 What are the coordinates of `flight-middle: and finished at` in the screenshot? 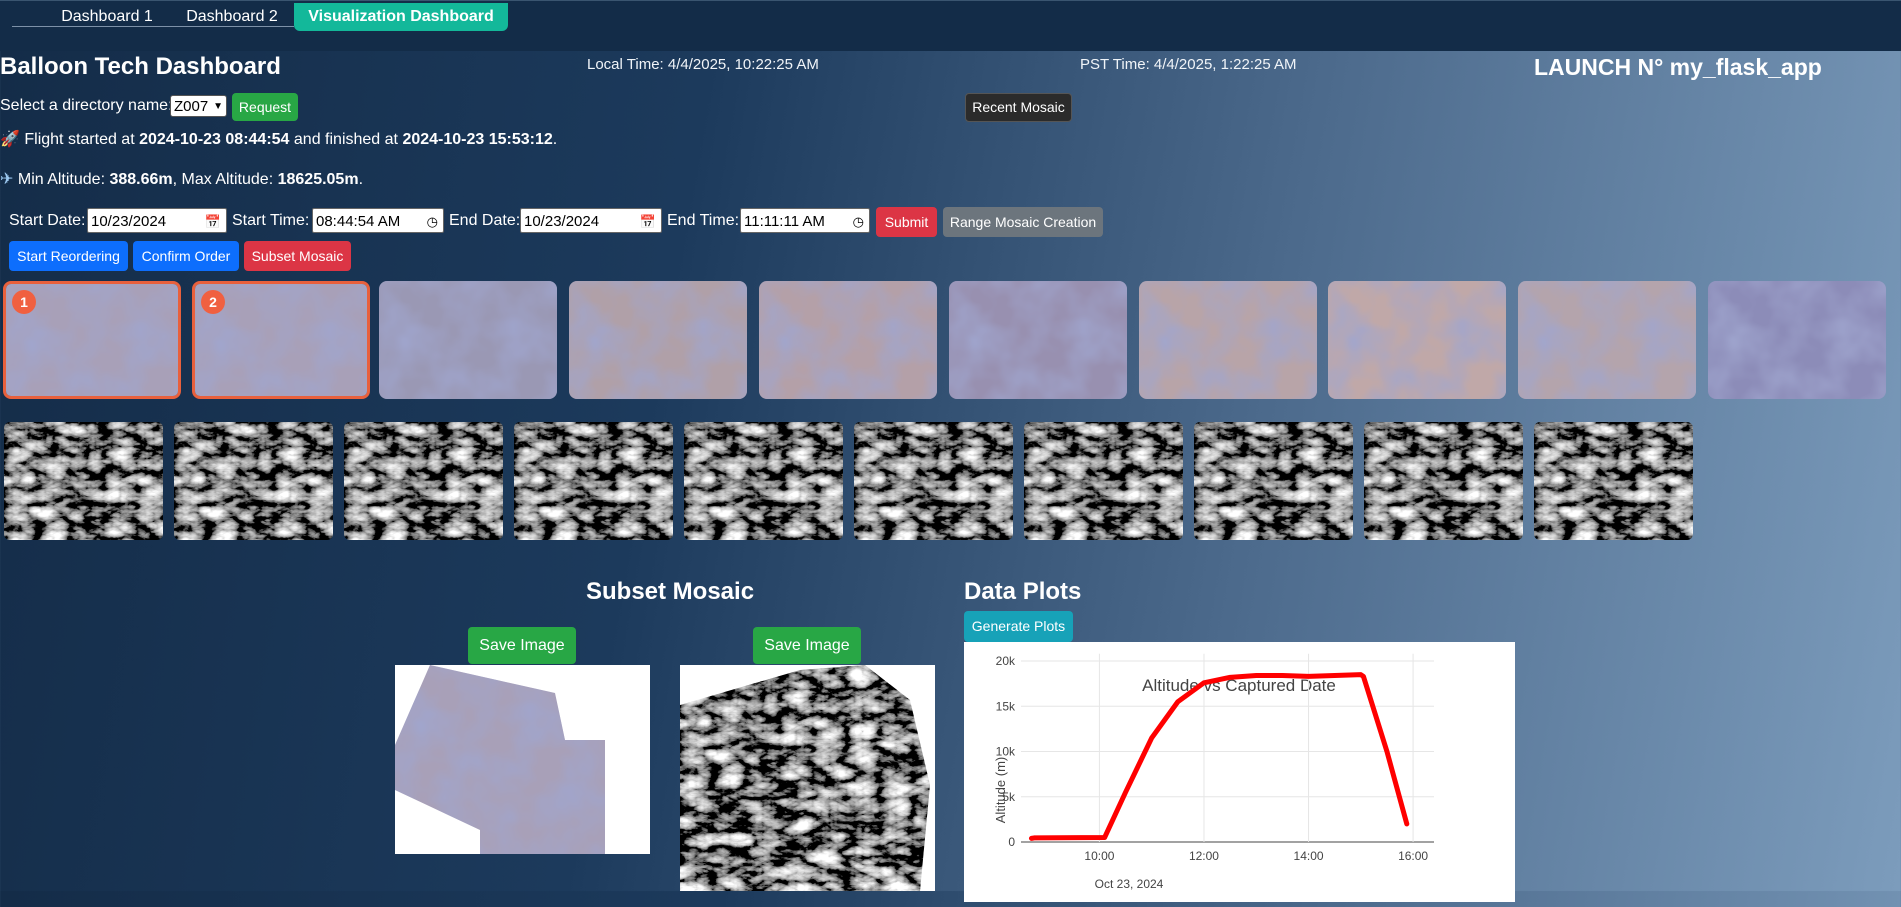 It's located at (345, 139).